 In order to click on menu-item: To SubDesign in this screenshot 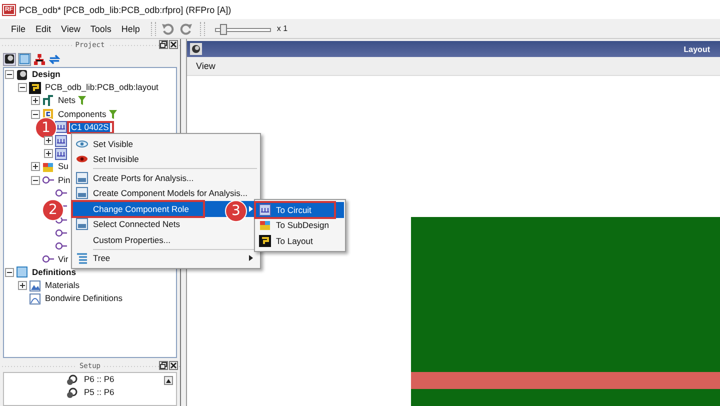, I will do `click(300, 225)`.